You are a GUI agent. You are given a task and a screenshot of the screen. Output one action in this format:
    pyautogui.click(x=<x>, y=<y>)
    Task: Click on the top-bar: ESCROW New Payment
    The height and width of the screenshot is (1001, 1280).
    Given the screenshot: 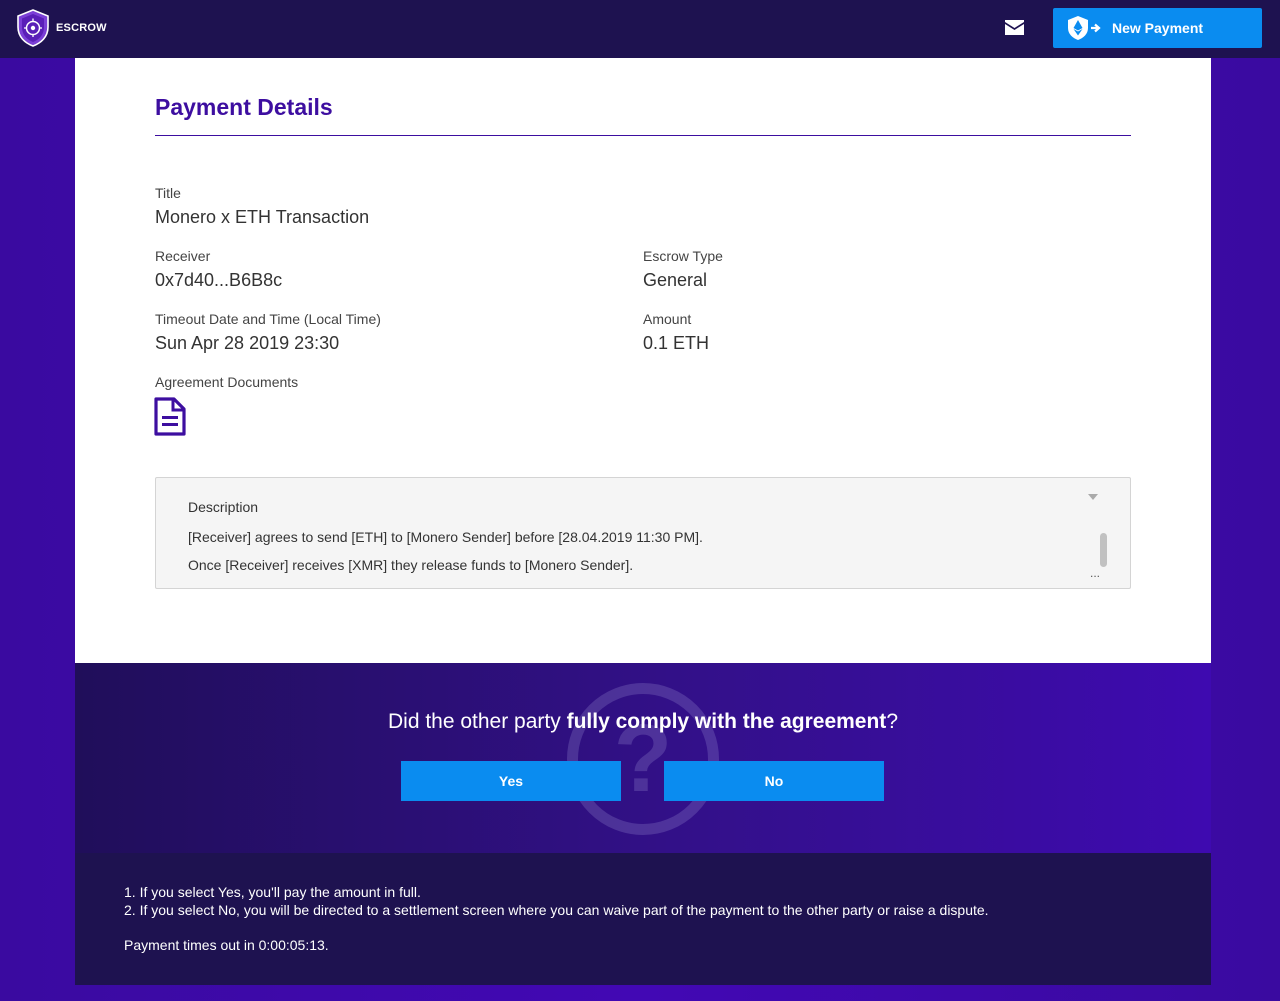 What is the action you would take?
    pyautogui.click(x=640, y=29)
    